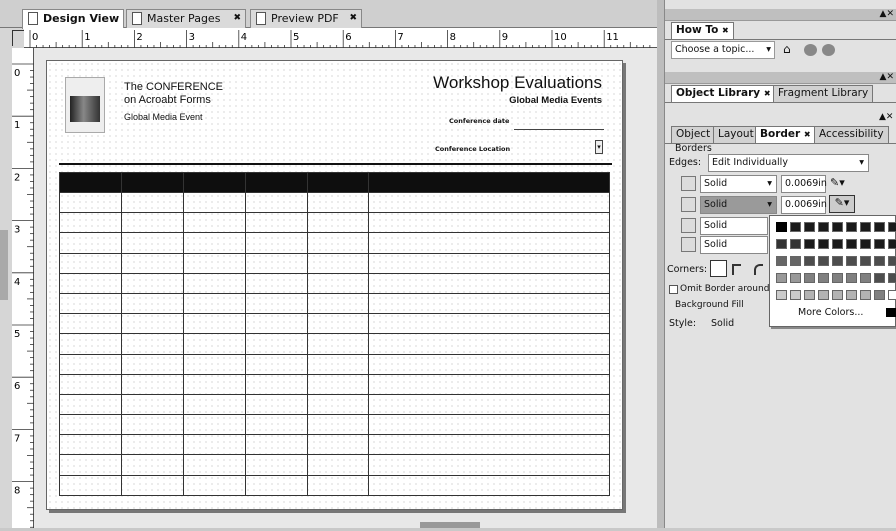 Image resolution: width=896 pixels, height=531 pixels. Describe the element at coordinates (738, 184) in the screenshot. I see `edge-style-select: Solid ▾` at that location.